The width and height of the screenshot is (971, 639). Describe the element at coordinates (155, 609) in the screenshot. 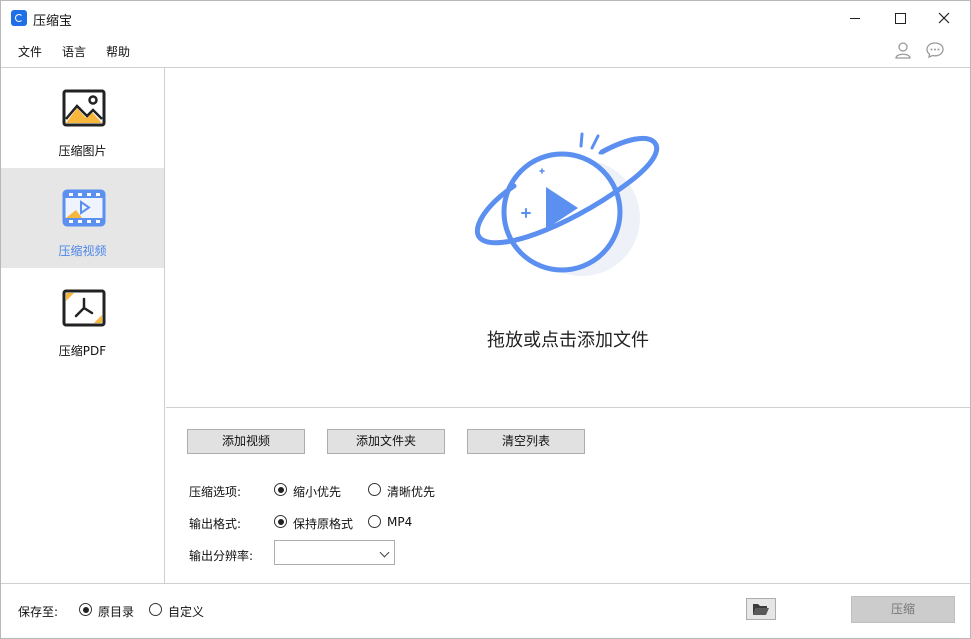

I see `radio-custom-dir` at that location.